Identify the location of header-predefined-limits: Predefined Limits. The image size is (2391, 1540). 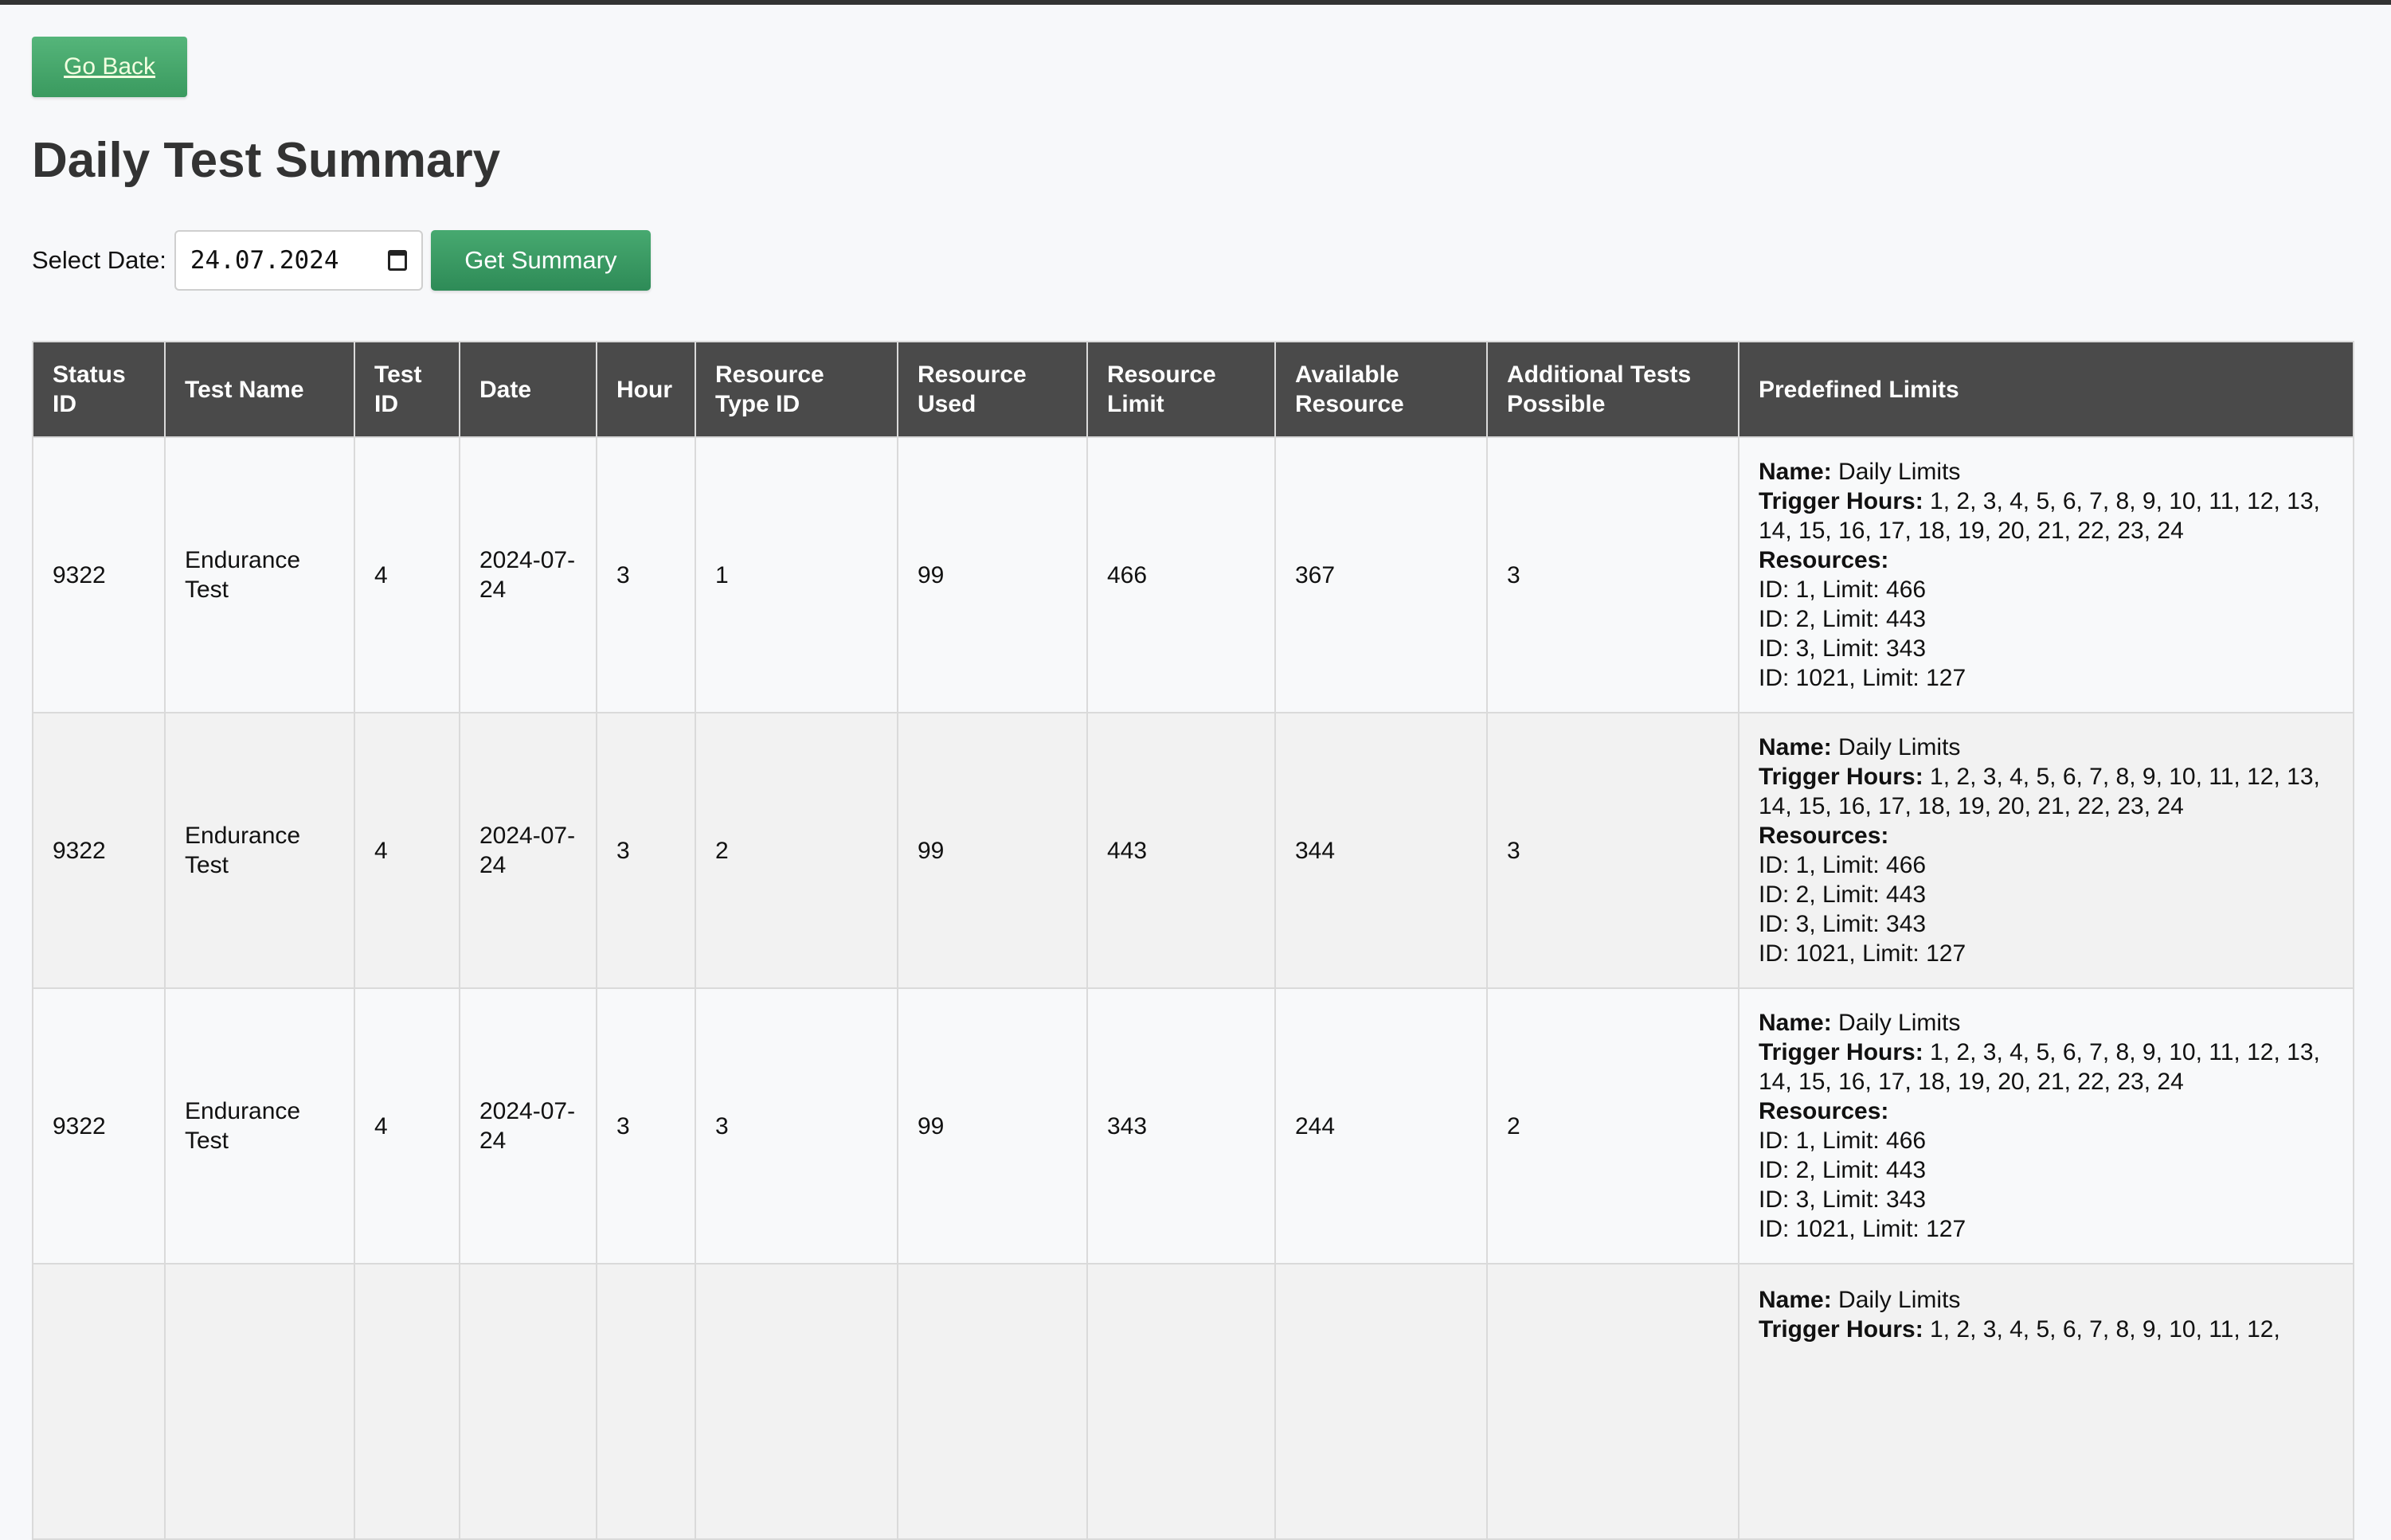
(2046, 389).